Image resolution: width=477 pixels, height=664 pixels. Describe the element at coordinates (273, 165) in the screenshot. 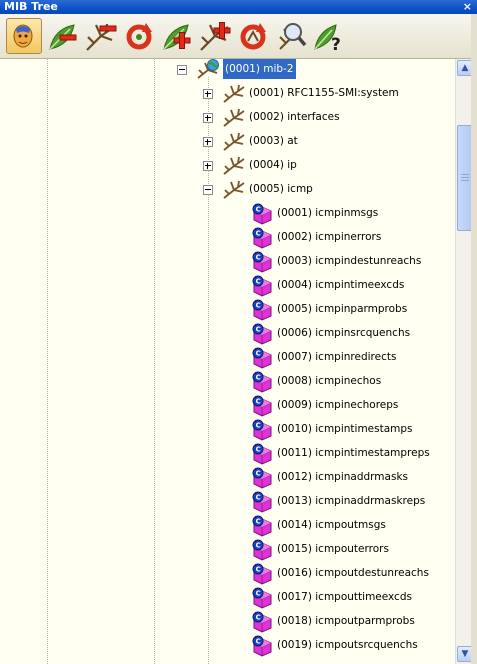

I see `tree-node-label: (0004) ip` at that location.